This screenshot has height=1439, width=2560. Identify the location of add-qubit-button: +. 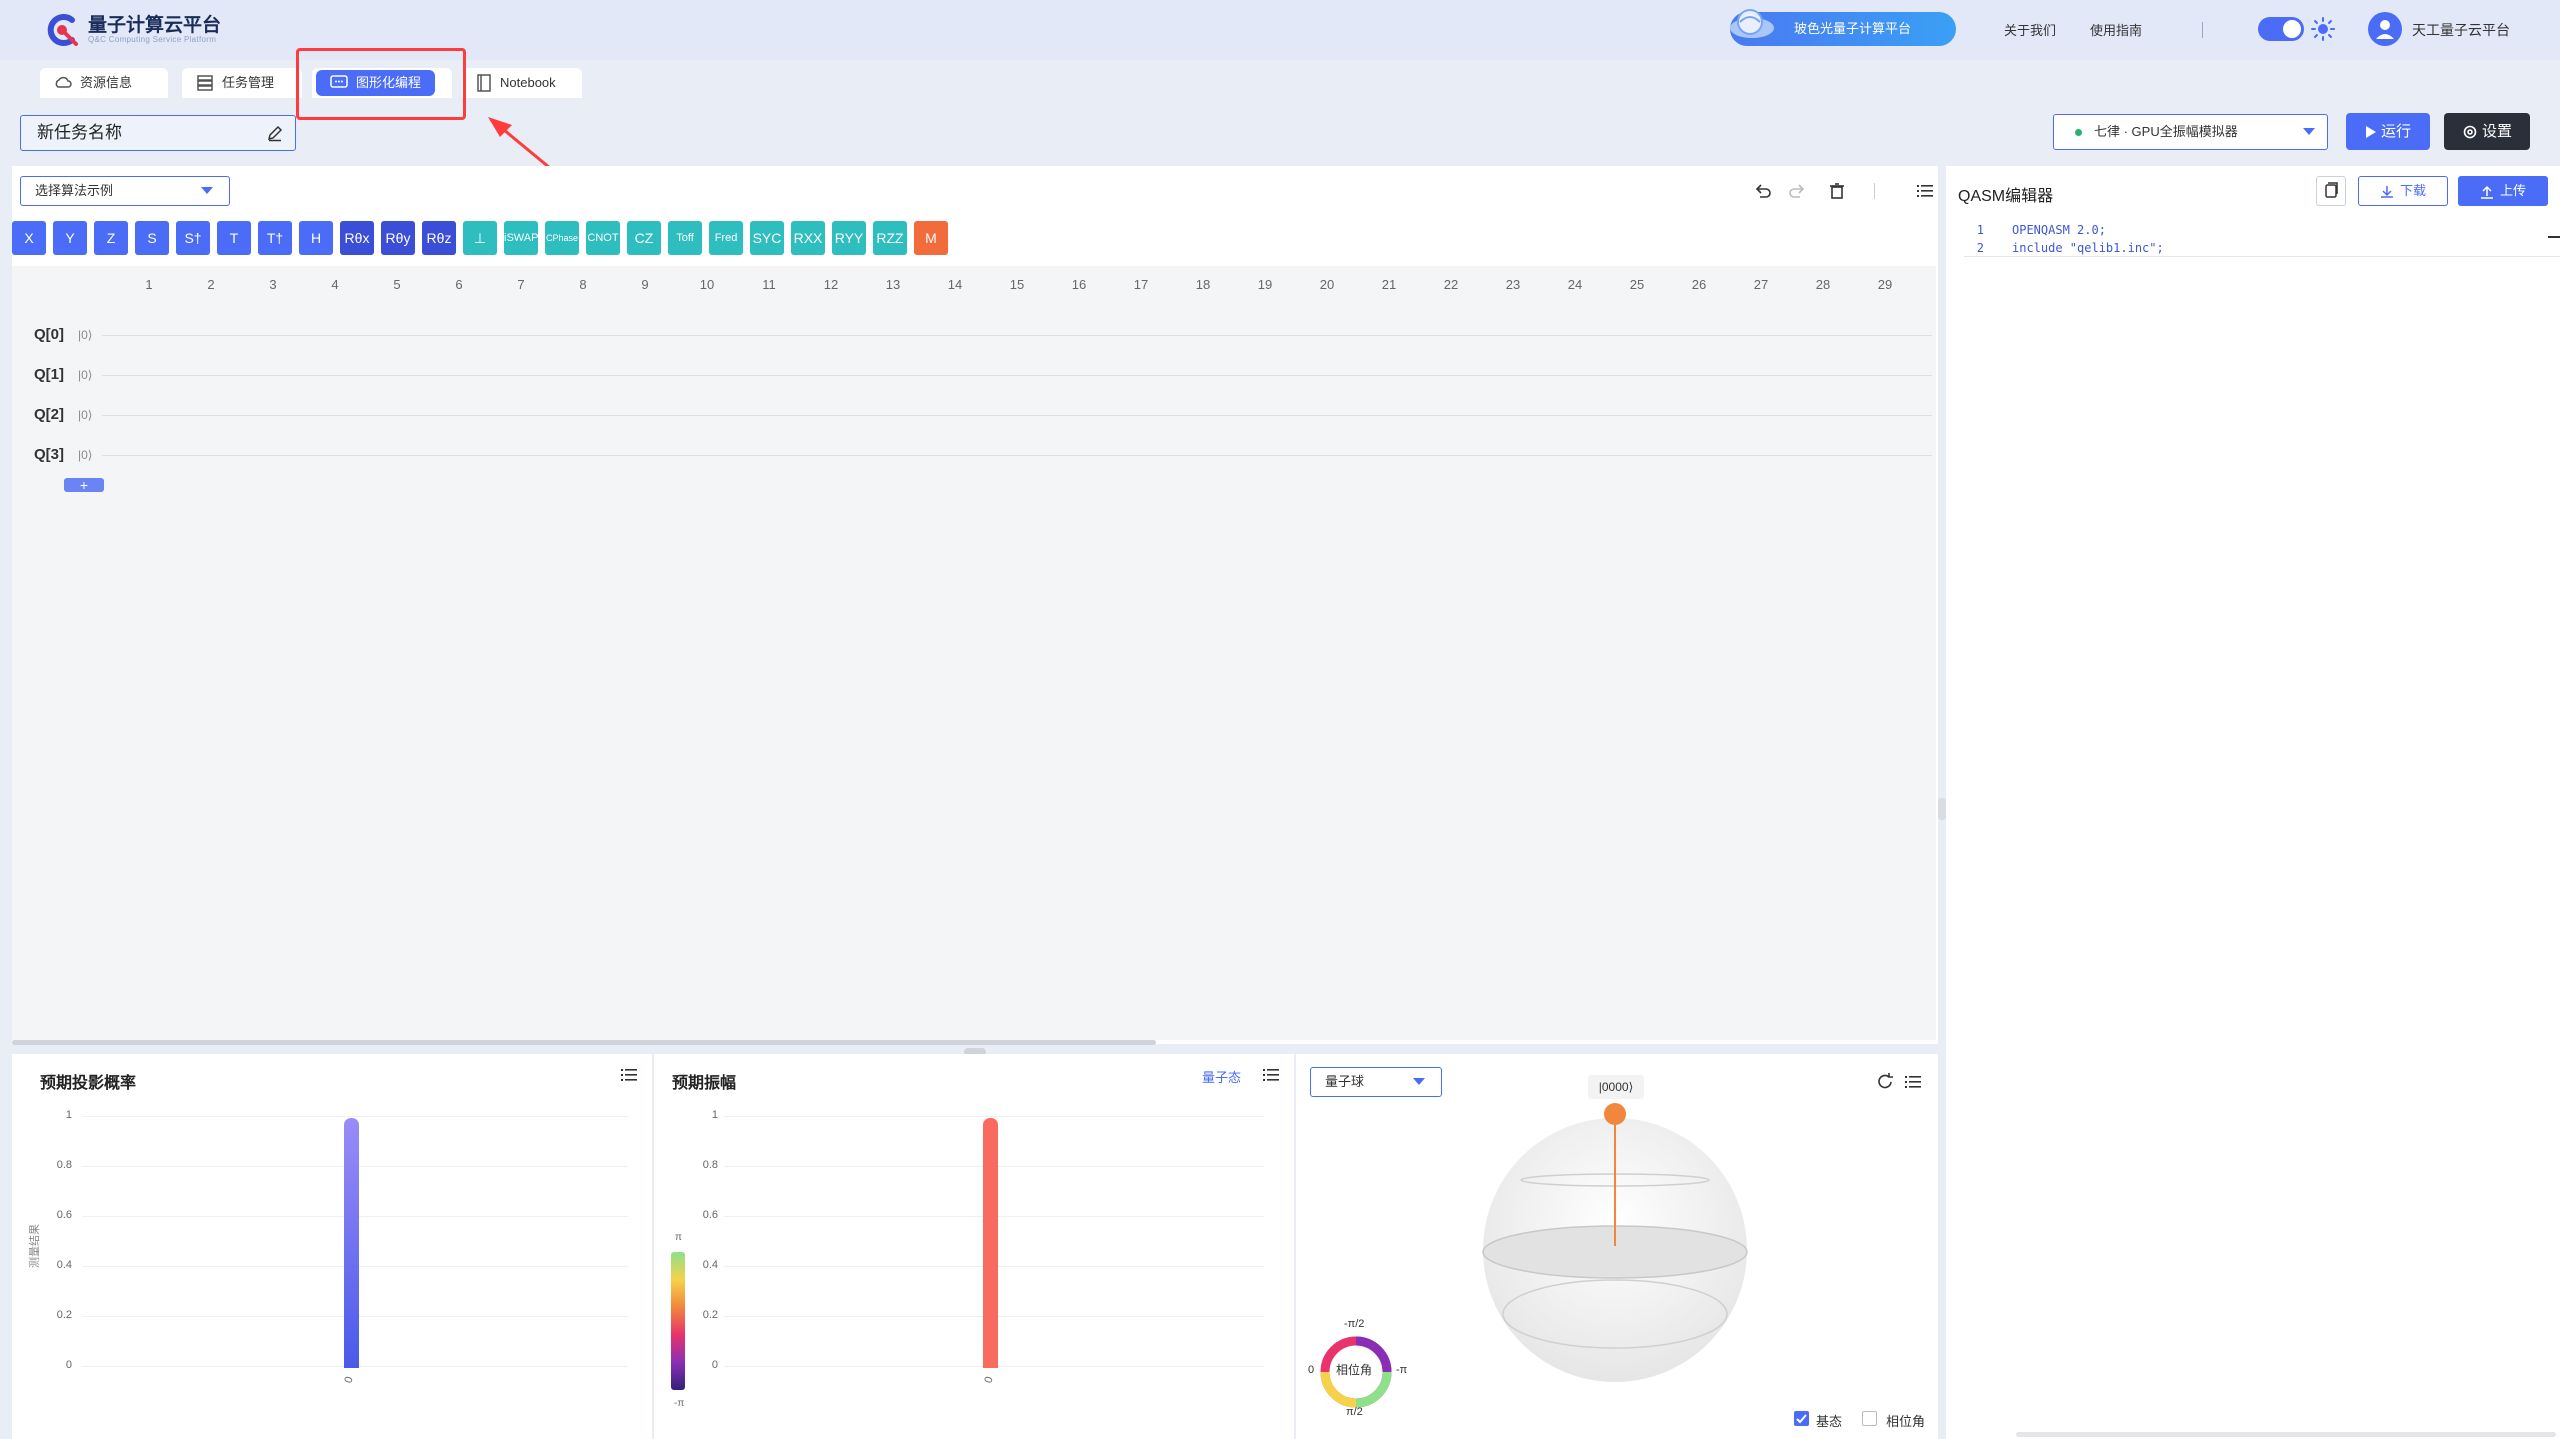
(84, 485).